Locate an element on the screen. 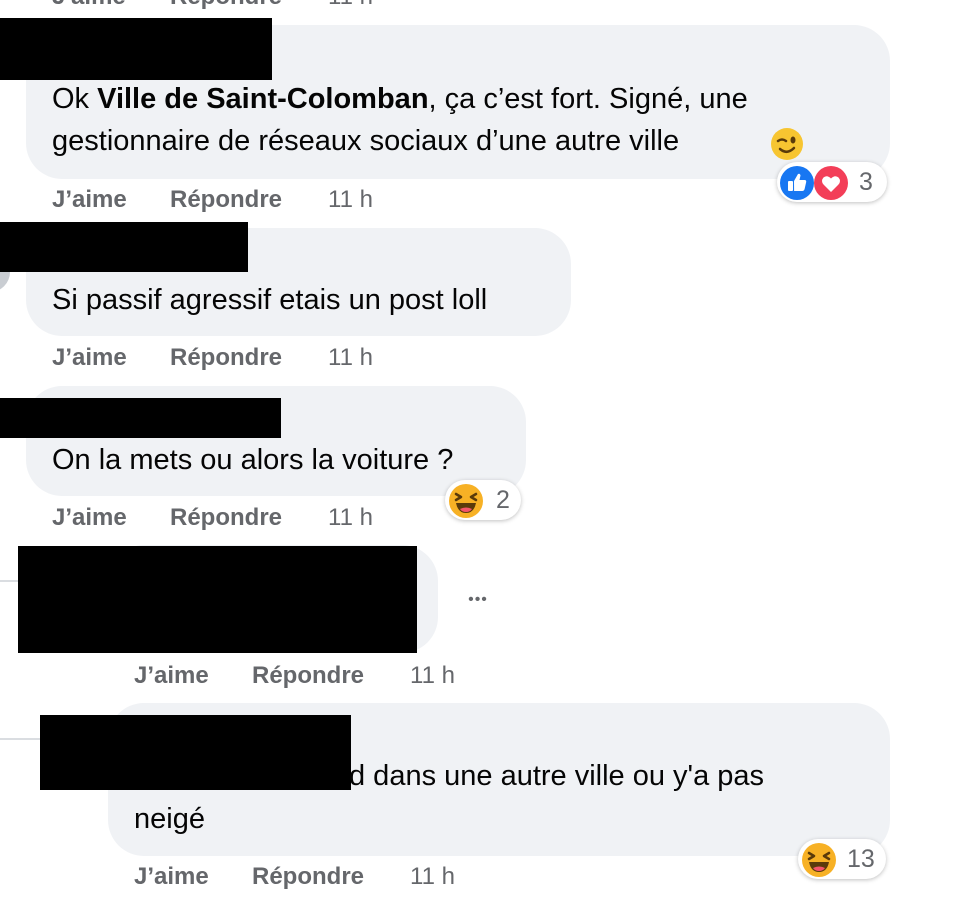 This screenshot has height=901, width=980. redacted-comment is located at coordinates (217, 599).